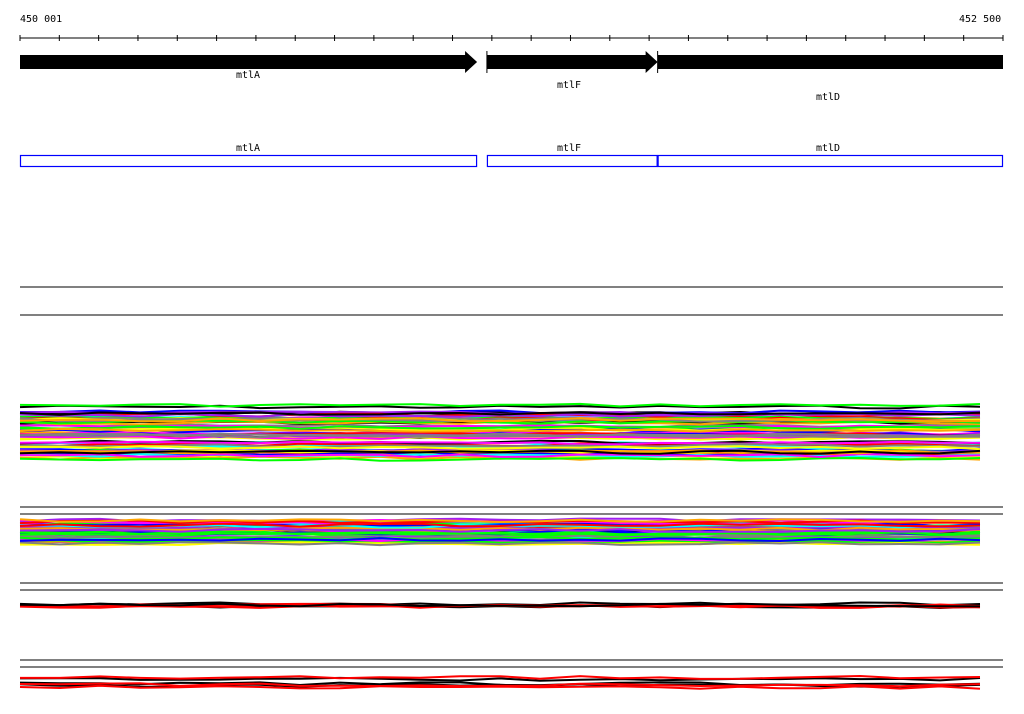 The width and height of the screenshot is (1024, 714). What do you see at coordinates (830, 161) in the screenshot?
I see `annotation-box-mtlD` at bounding box center [830, 161].